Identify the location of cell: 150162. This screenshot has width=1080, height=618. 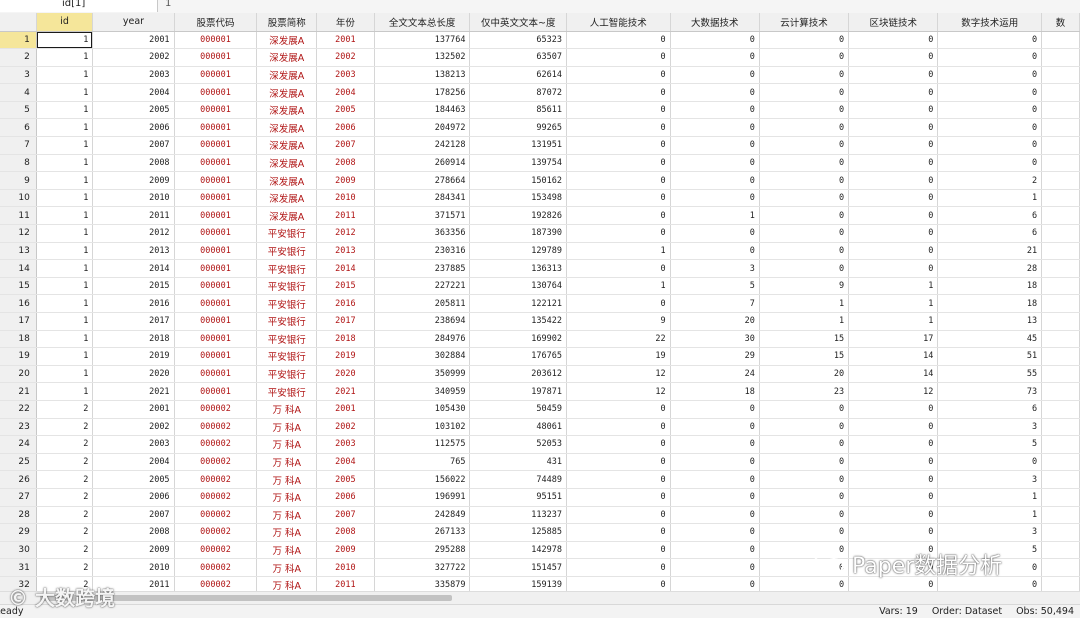
(518, 180).